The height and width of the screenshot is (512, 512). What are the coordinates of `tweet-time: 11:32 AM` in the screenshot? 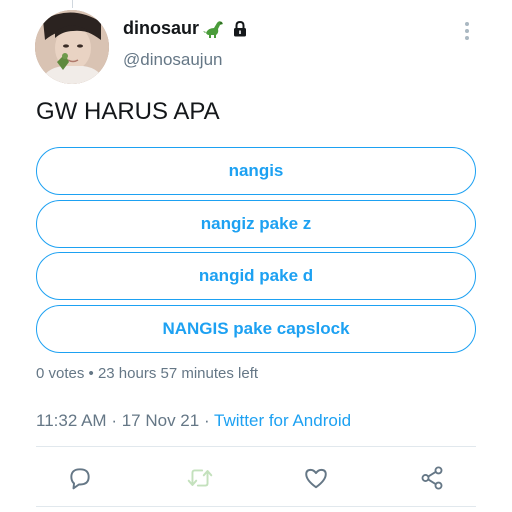 It's located at (71, 420).